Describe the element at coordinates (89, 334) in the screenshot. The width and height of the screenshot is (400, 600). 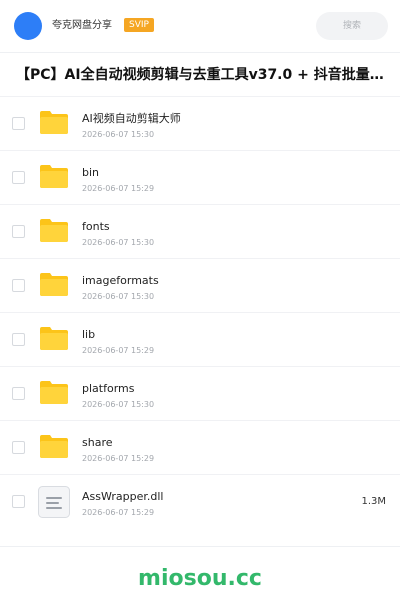
I see `item-name: lib` at that location.